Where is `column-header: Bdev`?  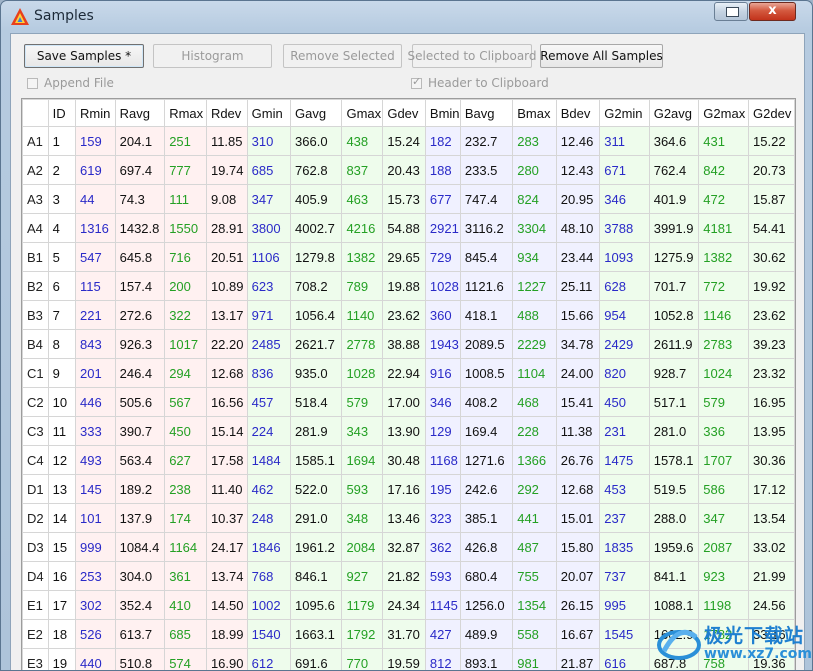 column-header: Bdev is located at coordinates (578, 113).